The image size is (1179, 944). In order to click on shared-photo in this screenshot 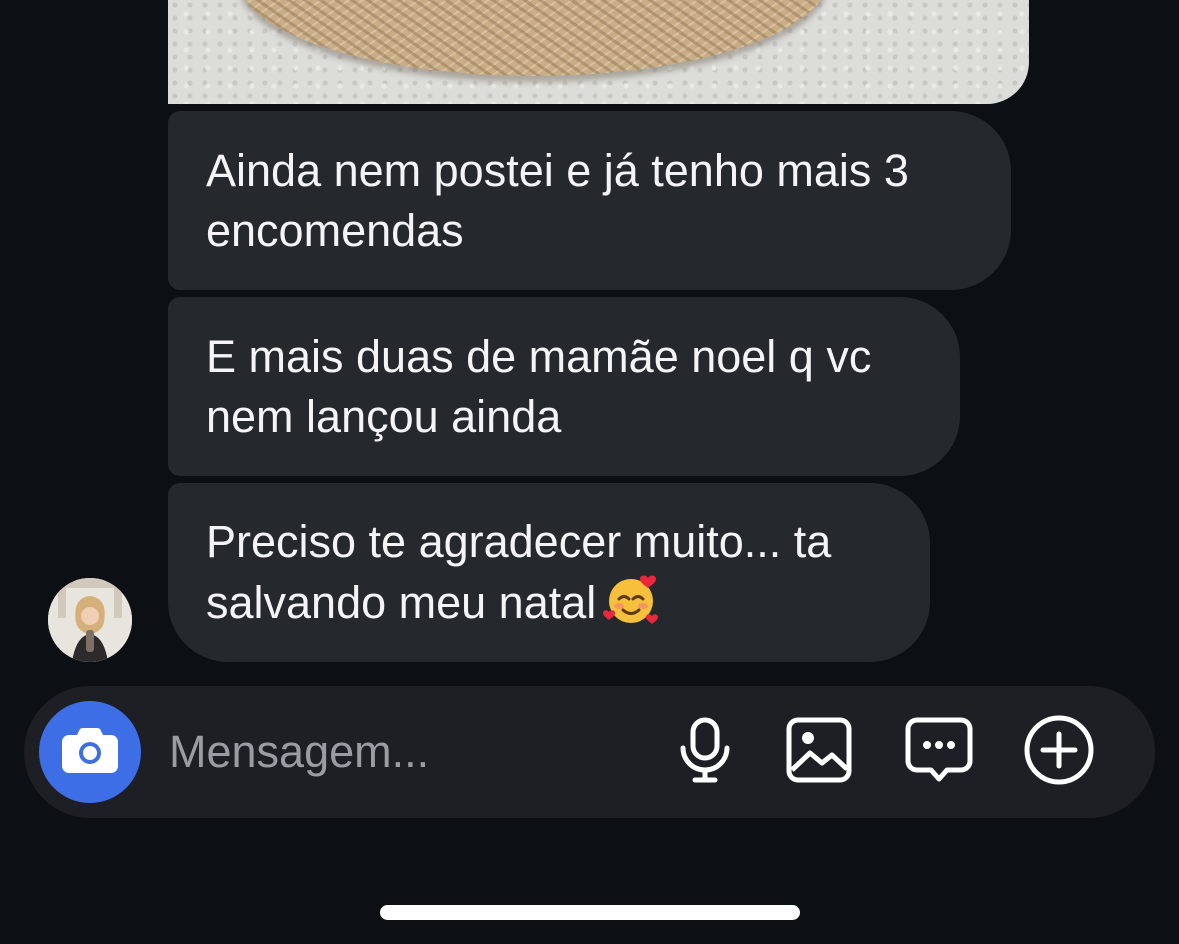, I will do `click(598, 52)`.